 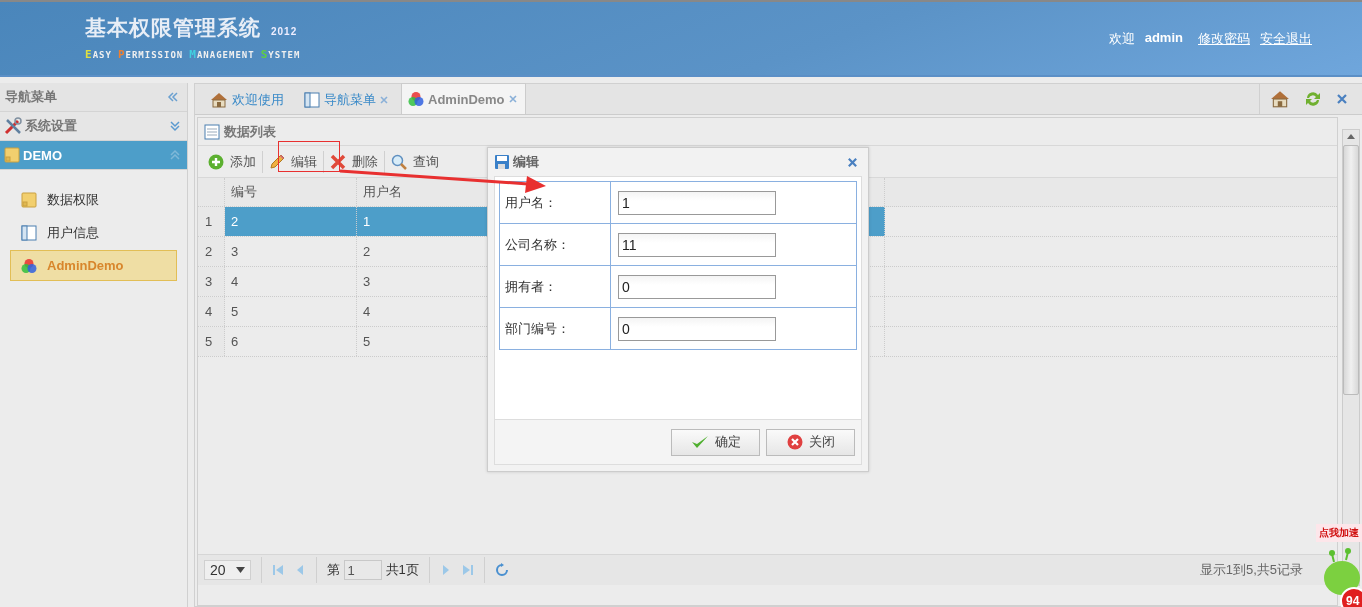 I want to click on chevron-up-icon, so click(x=175, y=155).